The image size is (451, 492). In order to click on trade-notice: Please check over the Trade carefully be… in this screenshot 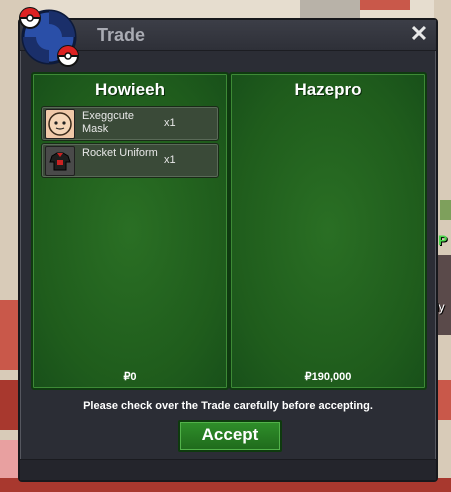, I will do `click(228, 406)`.